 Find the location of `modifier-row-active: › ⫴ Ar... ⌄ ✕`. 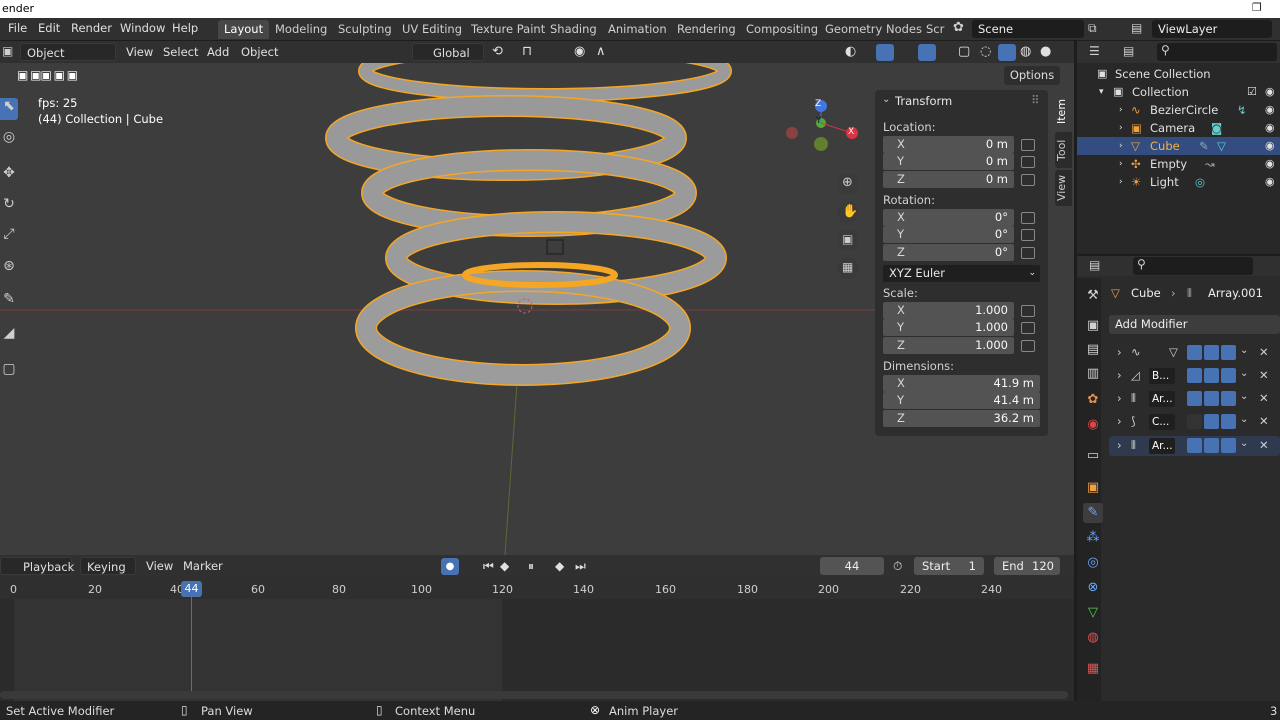

modifier-row-active: › ⫴ Ar... ⌄ ✕ is located at coordinates (1194, 446).